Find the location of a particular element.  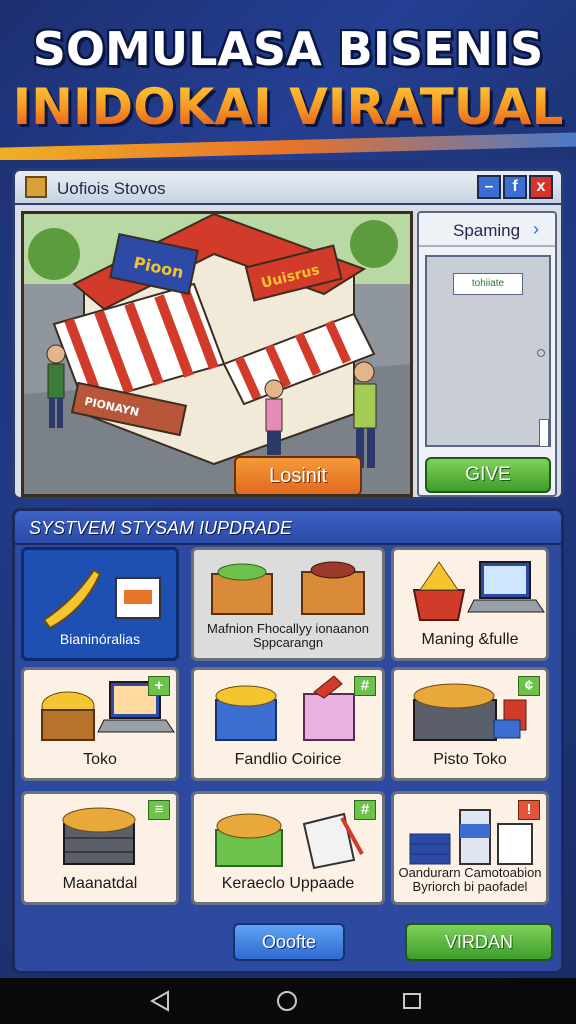

back-icon is located at coordinates (160, 1001).